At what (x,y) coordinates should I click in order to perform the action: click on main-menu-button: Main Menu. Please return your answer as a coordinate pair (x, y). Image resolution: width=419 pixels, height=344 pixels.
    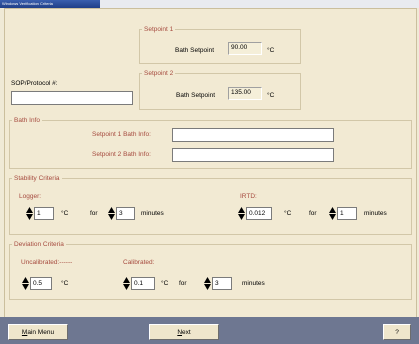
    Looking at the image, I should click on (38, 332).